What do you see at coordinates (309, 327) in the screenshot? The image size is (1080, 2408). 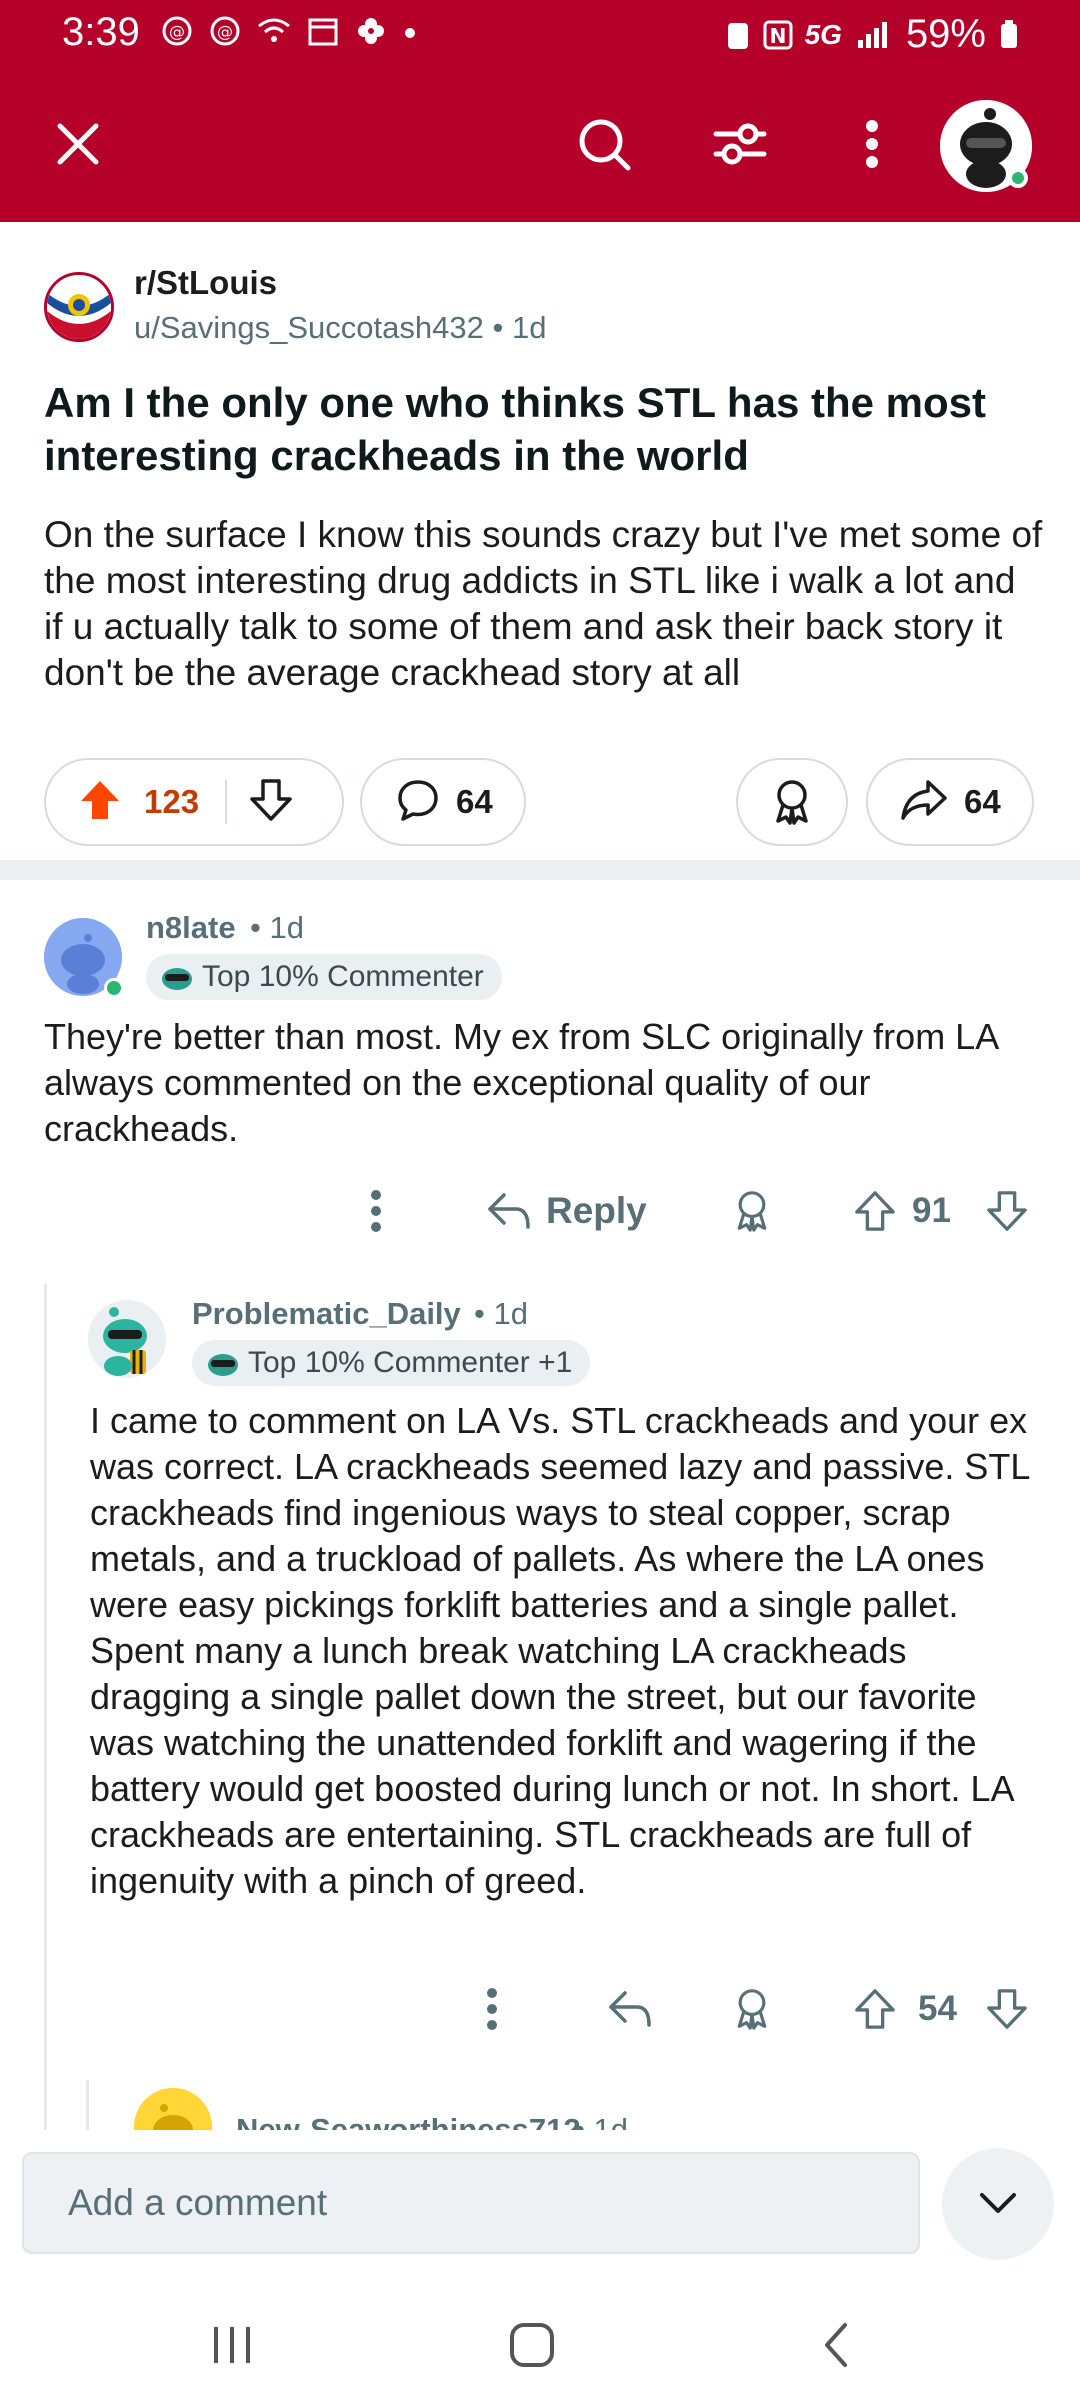 I see `post-author: u/Savings_Succotash432` at bounding box center [309, 327].